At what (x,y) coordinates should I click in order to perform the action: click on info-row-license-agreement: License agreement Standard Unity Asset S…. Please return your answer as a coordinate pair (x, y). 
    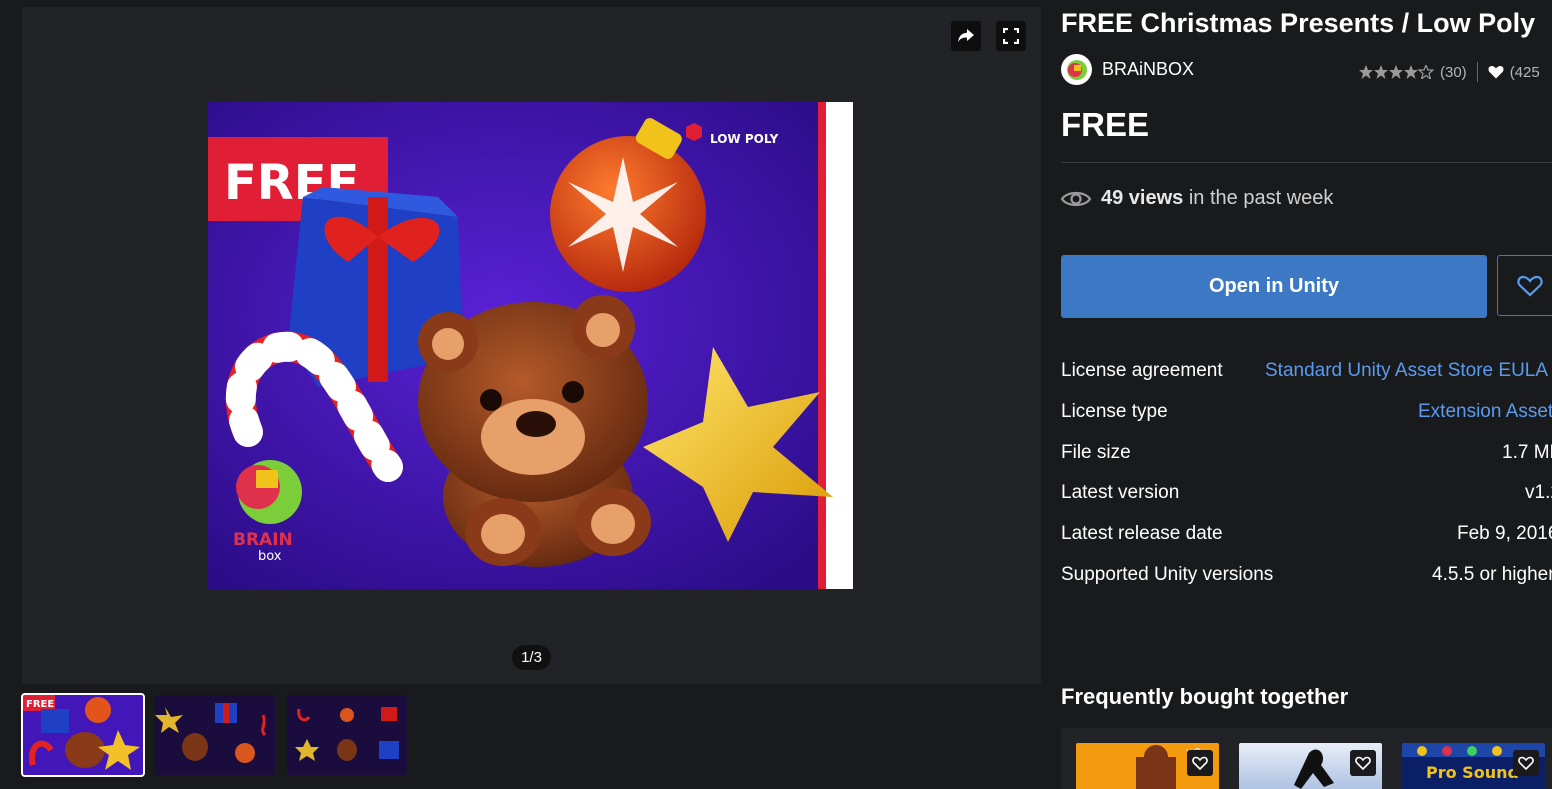
    Looking at the image, I should click on (1306, 378).